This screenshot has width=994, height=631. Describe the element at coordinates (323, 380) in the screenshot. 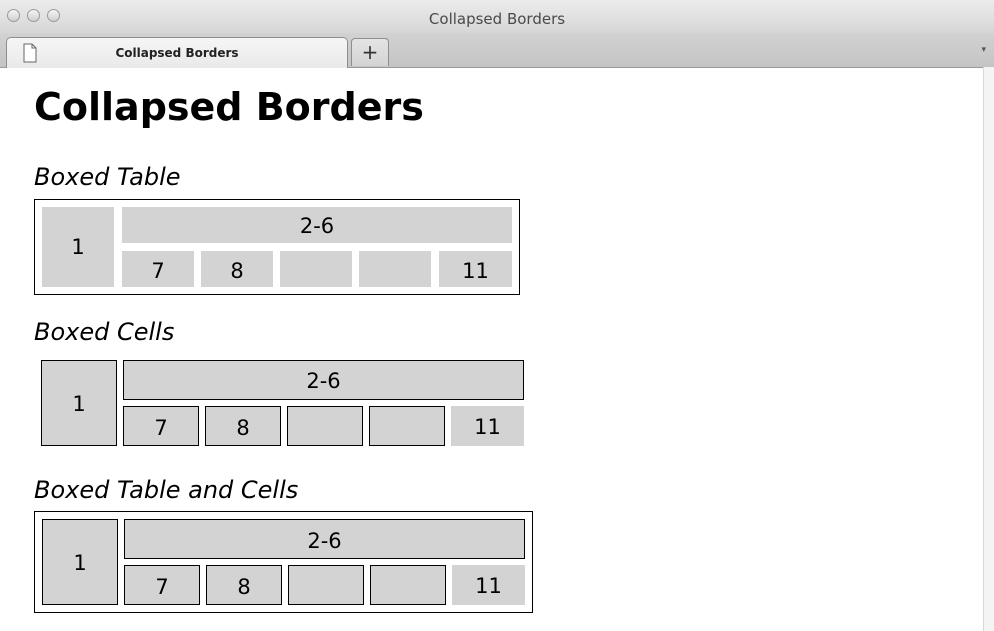

I see `table2-cell-colspan: 2-6` at that location.